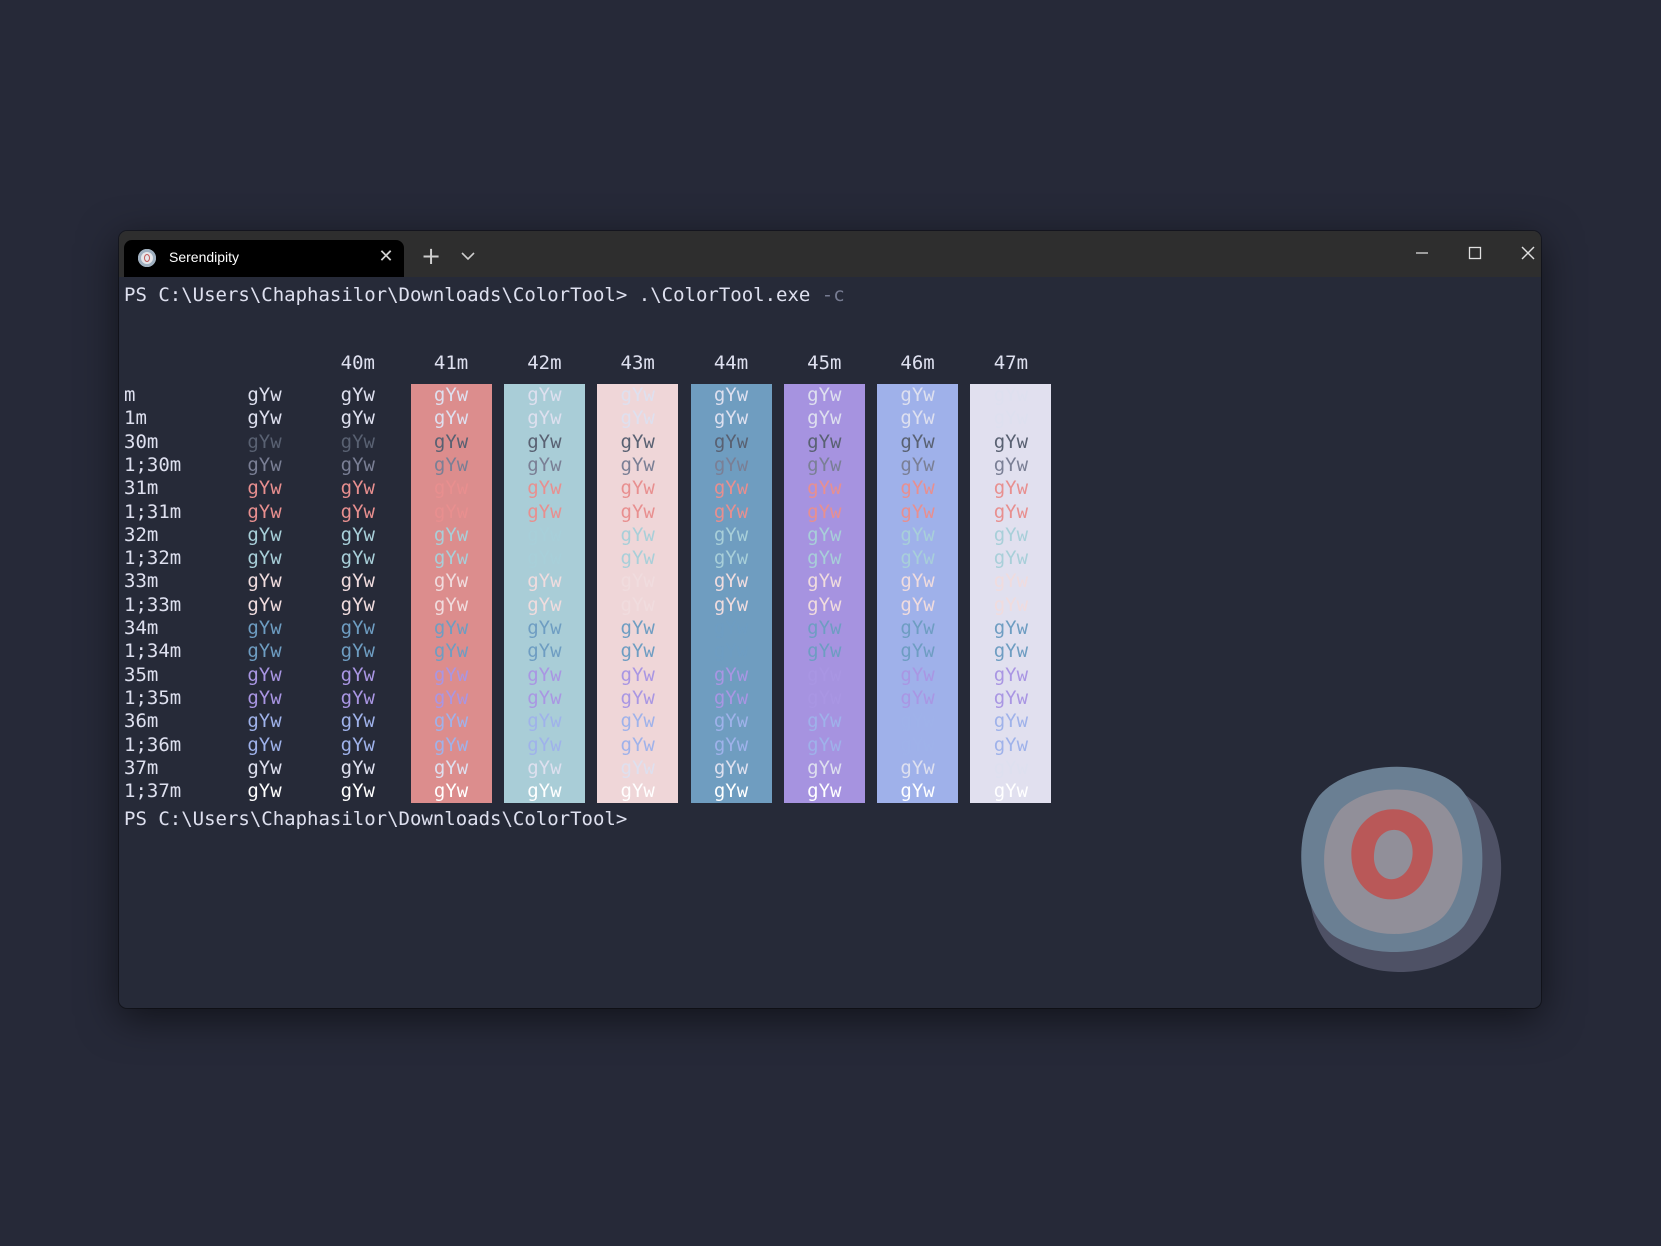 The width and height of the screenshot is (1661, 1246). What do you see at coordinates (153, 511) in the screenshot?
I see `row-label: 1;31m` at bounding box center [153, 511].